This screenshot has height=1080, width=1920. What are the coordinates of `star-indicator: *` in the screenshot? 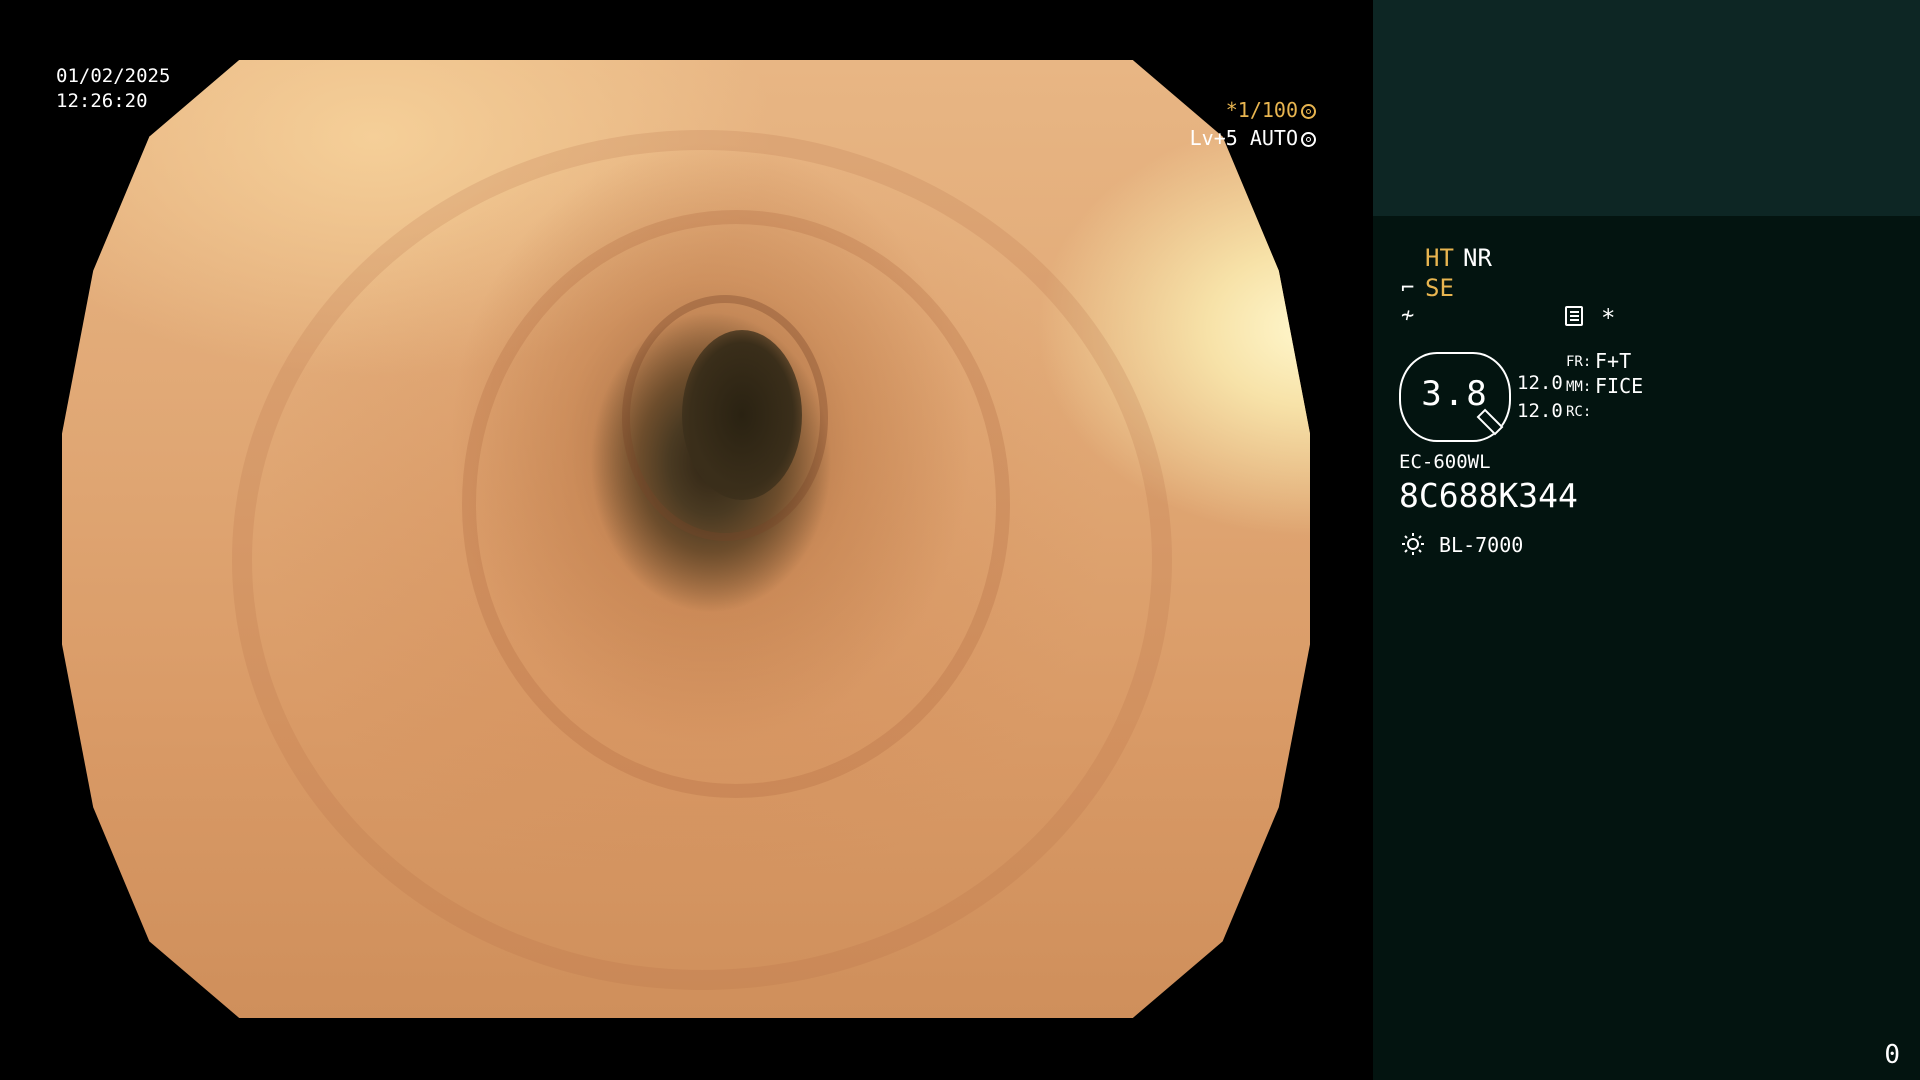 It's located at (1608, 318).